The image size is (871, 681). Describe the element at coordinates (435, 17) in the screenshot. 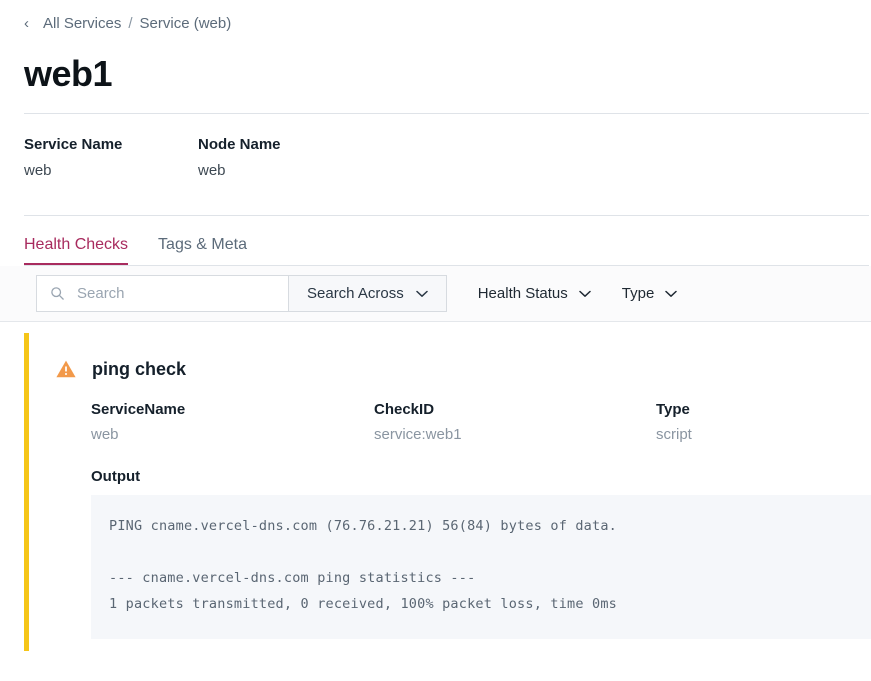

I see `breadcrumb: ‹ All Services / Service (web)` at that location.